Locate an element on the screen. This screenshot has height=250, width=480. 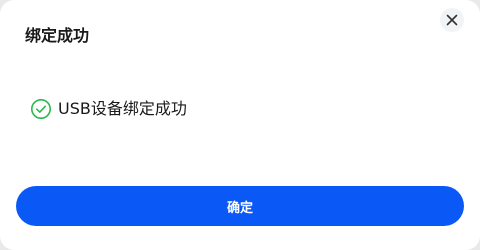
status-message: USB设备绑定成功 is located at coordinates (108, 109).